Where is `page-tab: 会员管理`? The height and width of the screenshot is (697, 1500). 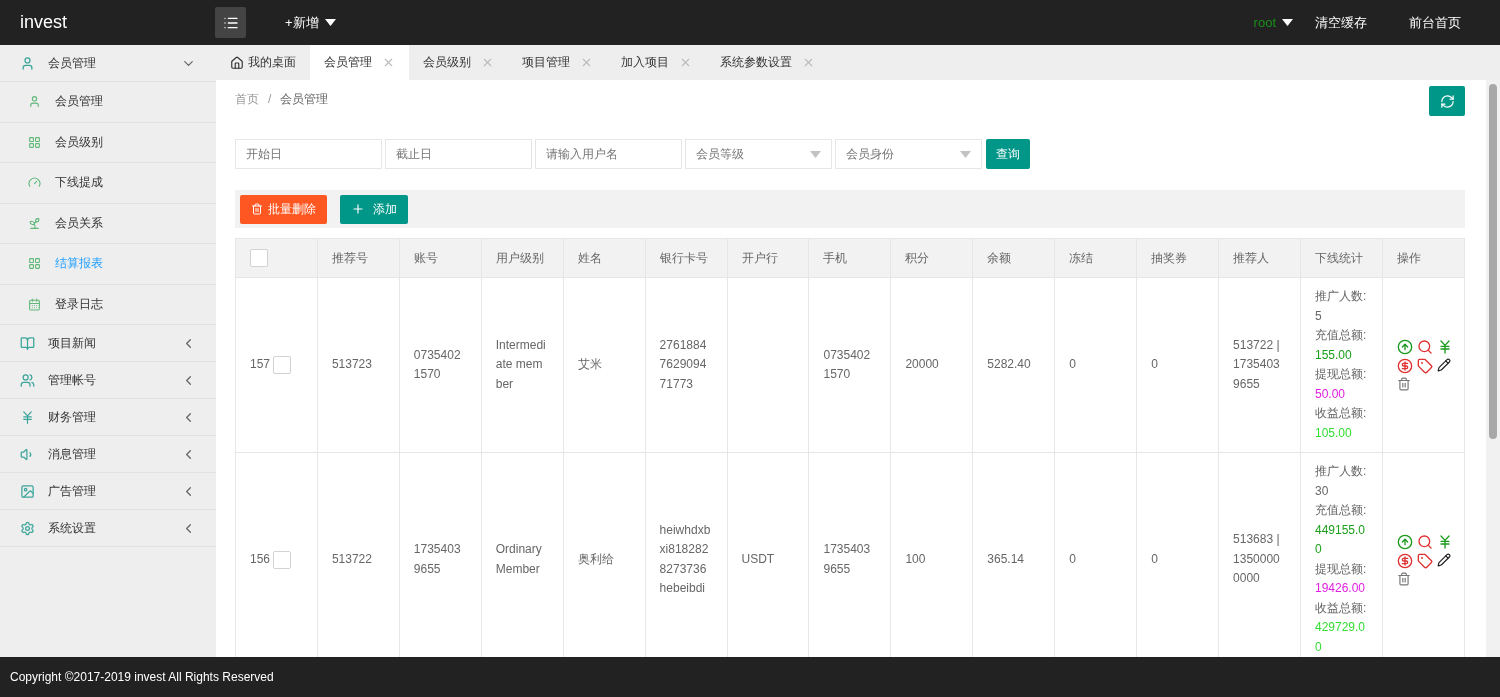 page-tab: 会员管理 is located at coordinates (359, 62).